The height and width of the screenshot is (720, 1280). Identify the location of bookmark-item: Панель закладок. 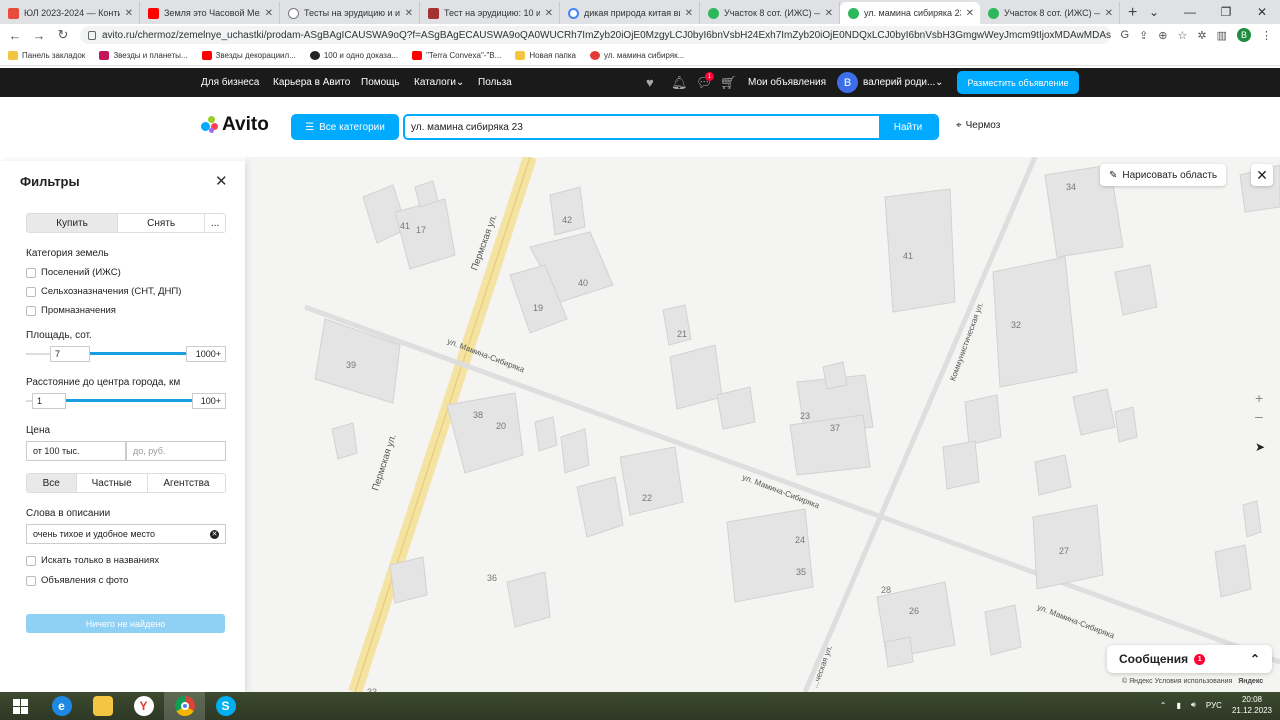
(46, 55).